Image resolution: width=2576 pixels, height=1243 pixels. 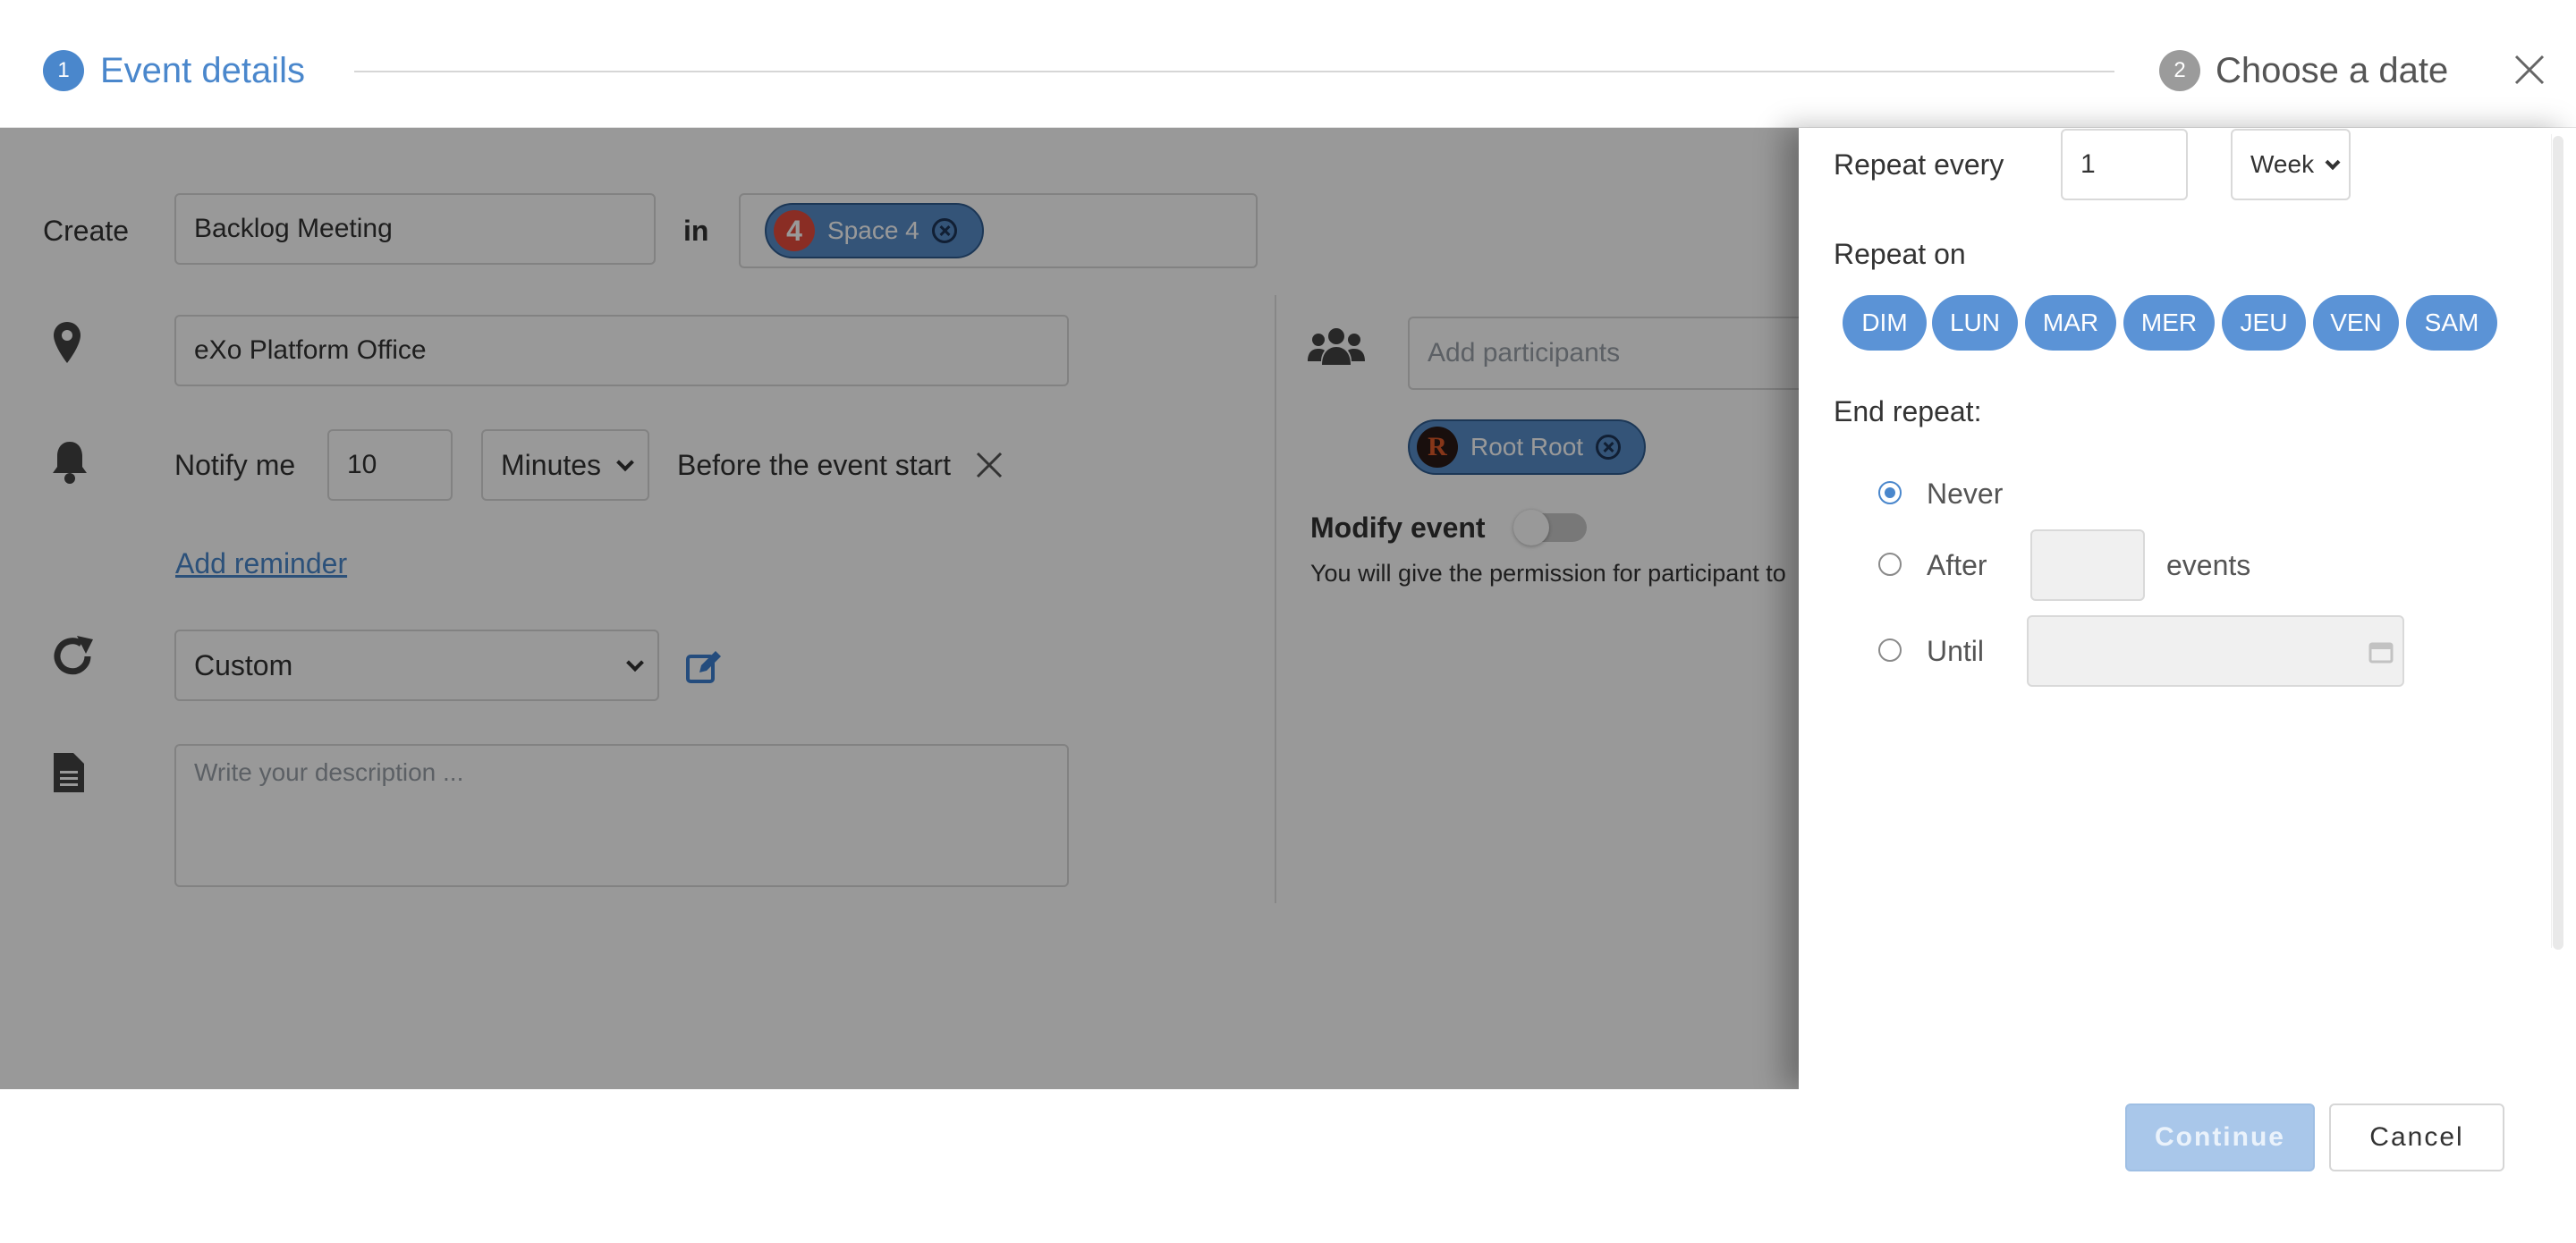 I want to click on participants-placeholder: Add participants, so click(x=1524, y=353).